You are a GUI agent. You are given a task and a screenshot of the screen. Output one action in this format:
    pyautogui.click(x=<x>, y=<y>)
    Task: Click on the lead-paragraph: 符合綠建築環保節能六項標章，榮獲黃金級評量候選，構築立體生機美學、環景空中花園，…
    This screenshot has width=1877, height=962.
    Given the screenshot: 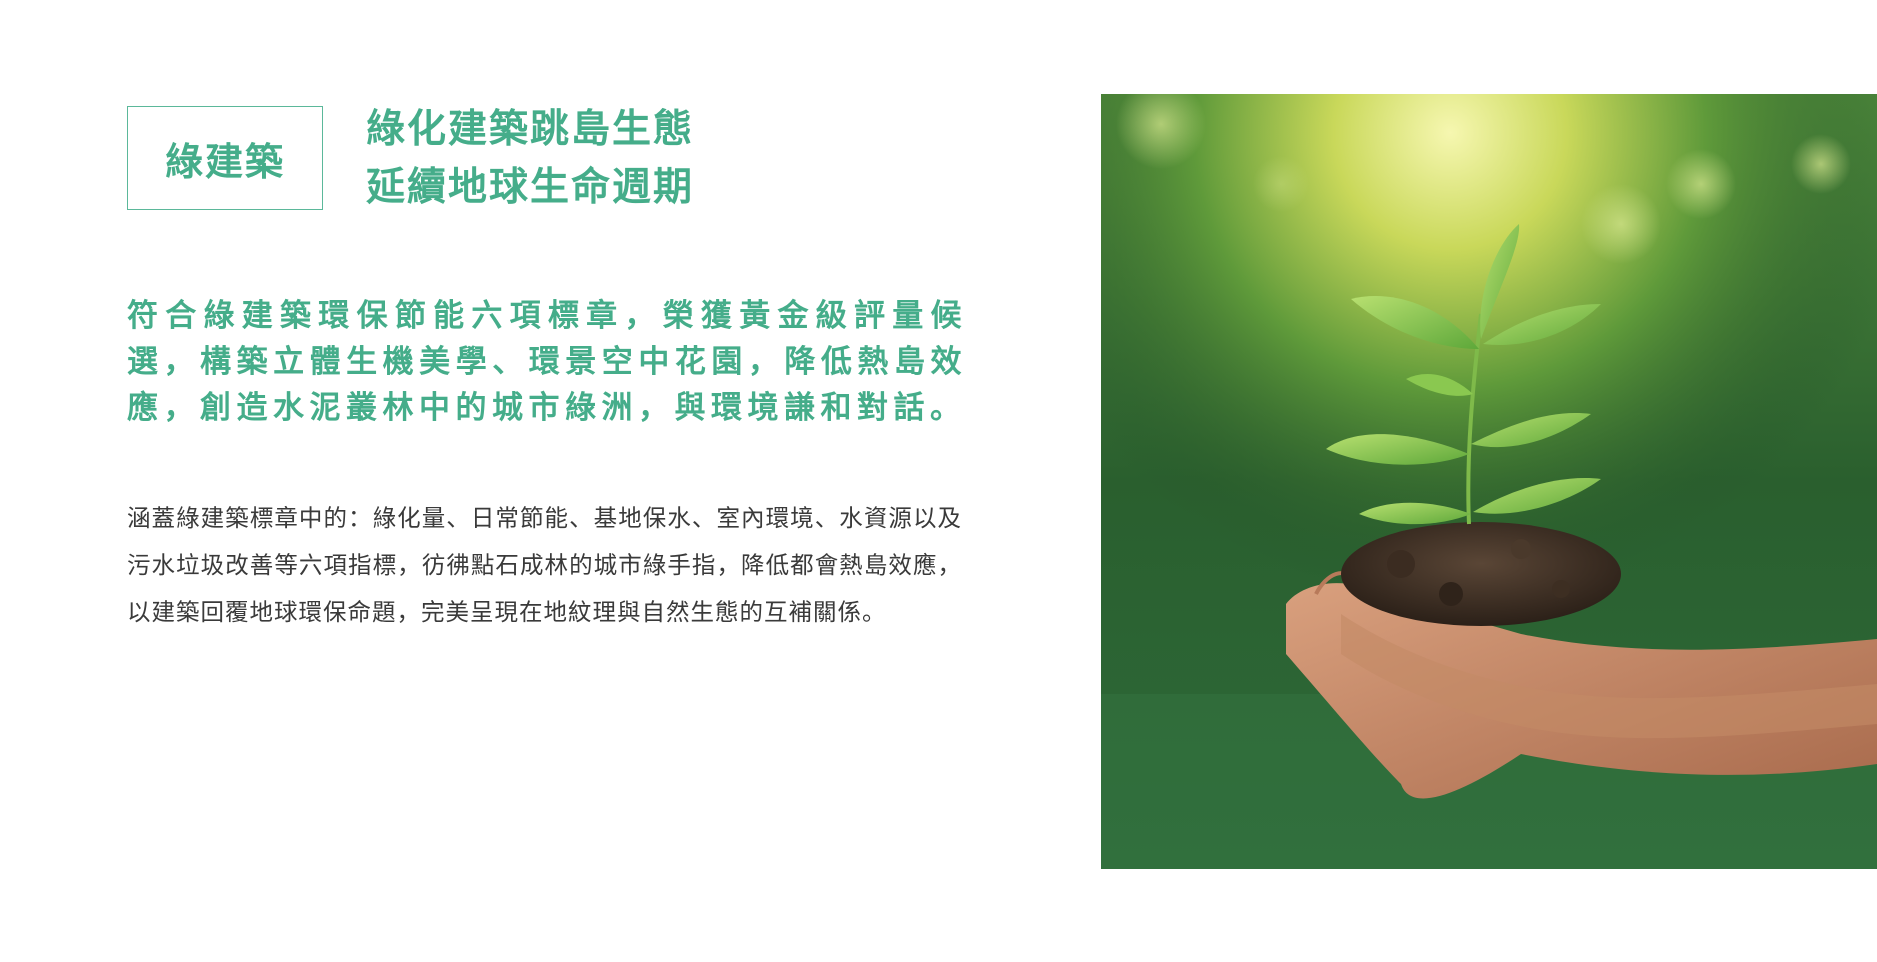 What is the action you would take?
    pyautogui.click(x=547, y=362)
    